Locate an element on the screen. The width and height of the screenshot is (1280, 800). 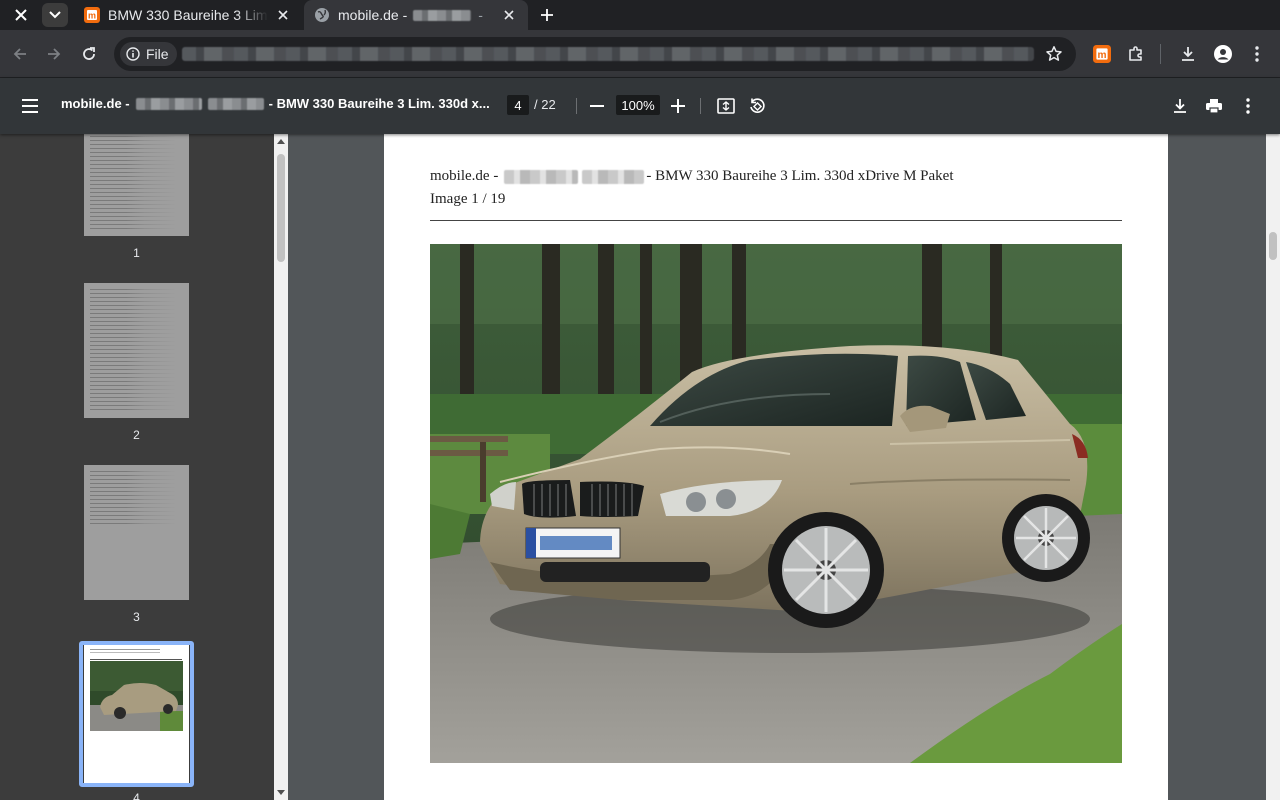
fit-to-page-button is located at coordinates (726, 106).